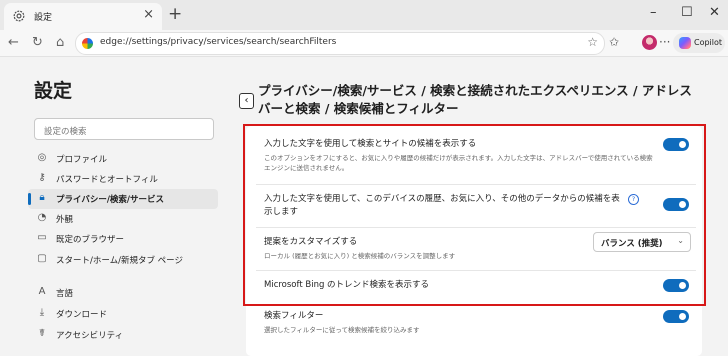  I want to click on select-value: バランス (推奨), so click(632, 244).